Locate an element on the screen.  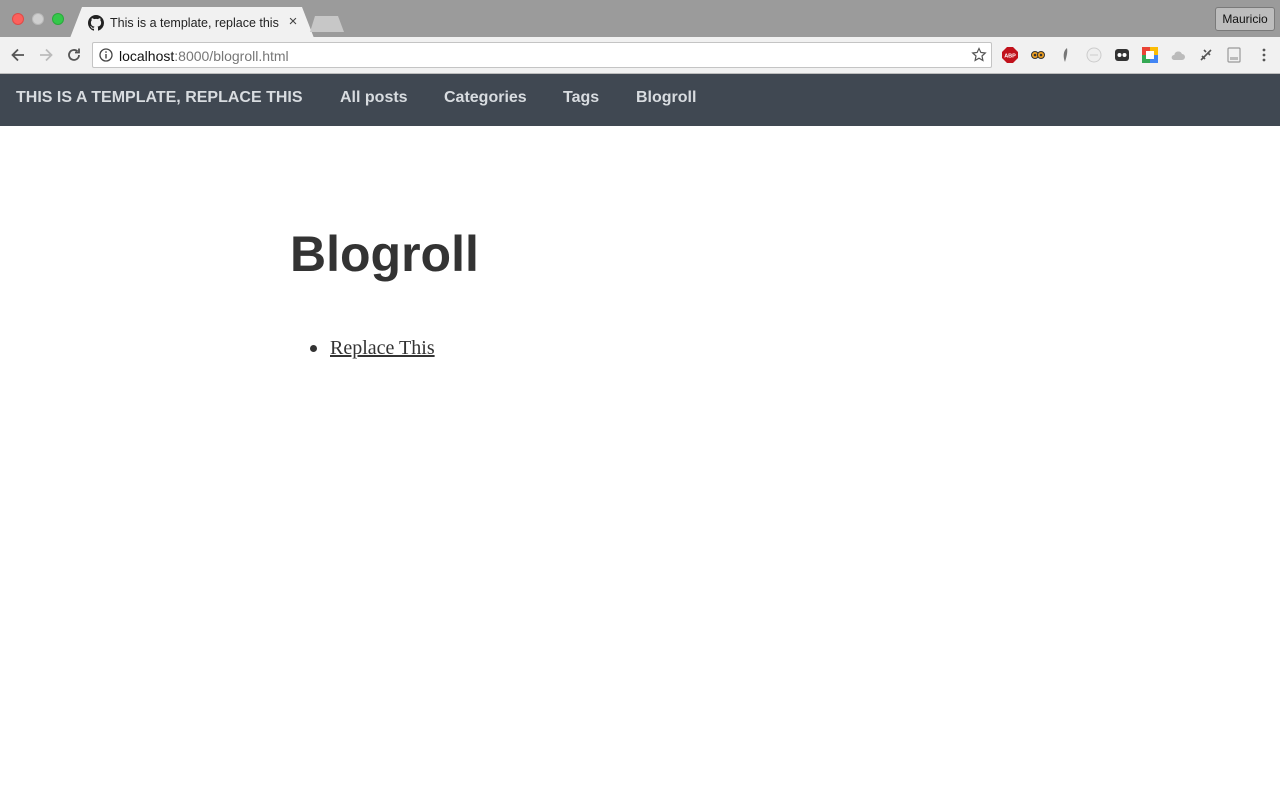
tab-title: This is a template, replace this is located at coordinates (194, 23).